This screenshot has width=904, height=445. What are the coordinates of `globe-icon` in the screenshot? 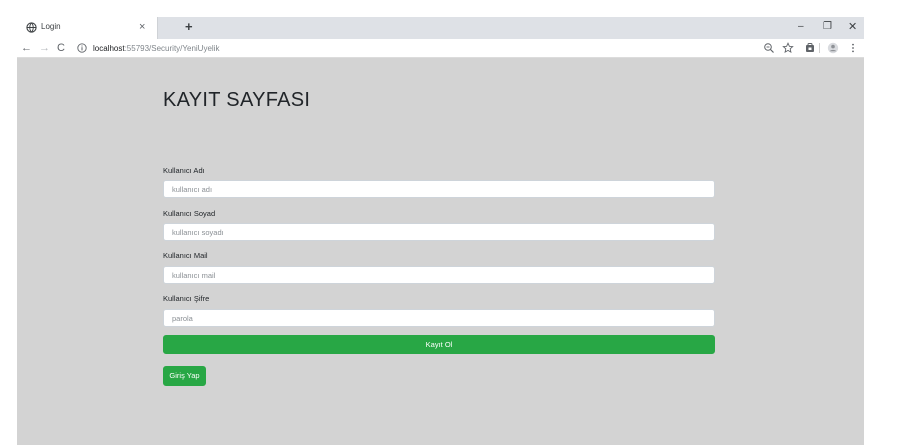 It's located at (31, 27).